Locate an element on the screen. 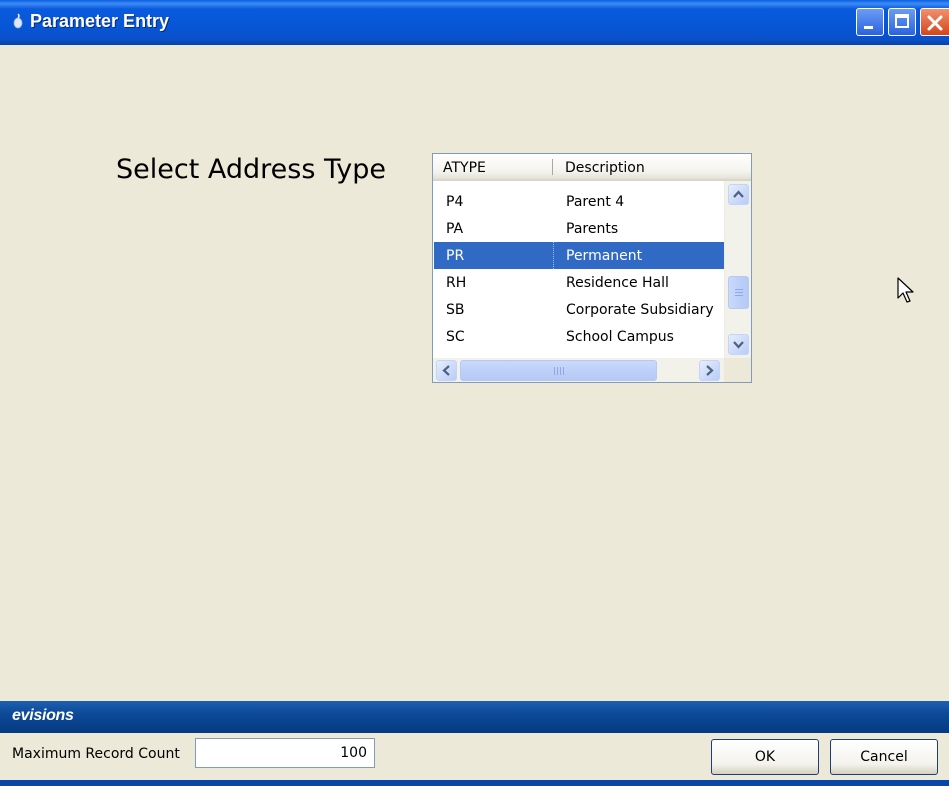 The width and height of the screenshot is (949, 786). window-bottom-border is located at coordinates (474, 783).